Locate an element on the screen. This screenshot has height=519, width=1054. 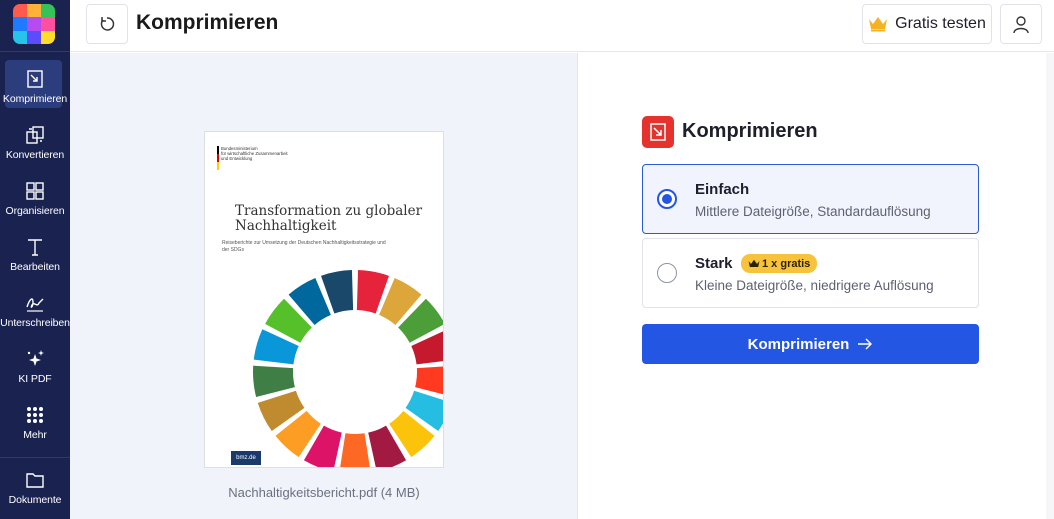
scrollbar is located at coordinates (1050, 286).